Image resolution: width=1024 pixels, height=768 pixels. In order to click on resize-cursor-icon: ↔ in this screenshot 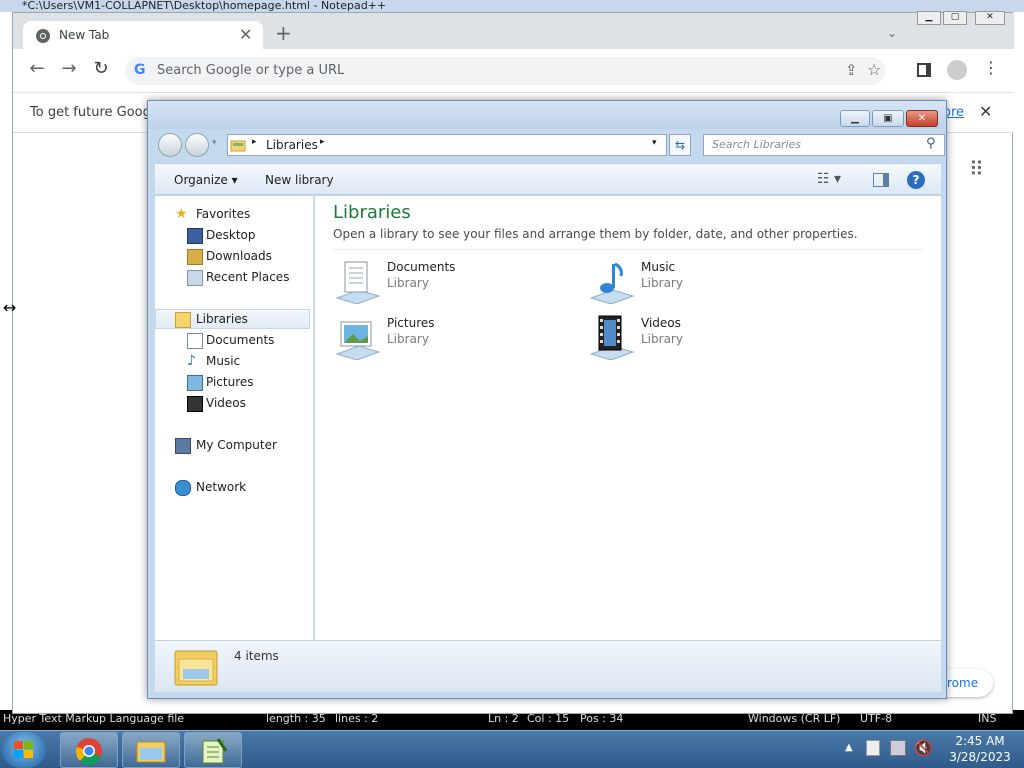, I will do `click(10, 307)`.